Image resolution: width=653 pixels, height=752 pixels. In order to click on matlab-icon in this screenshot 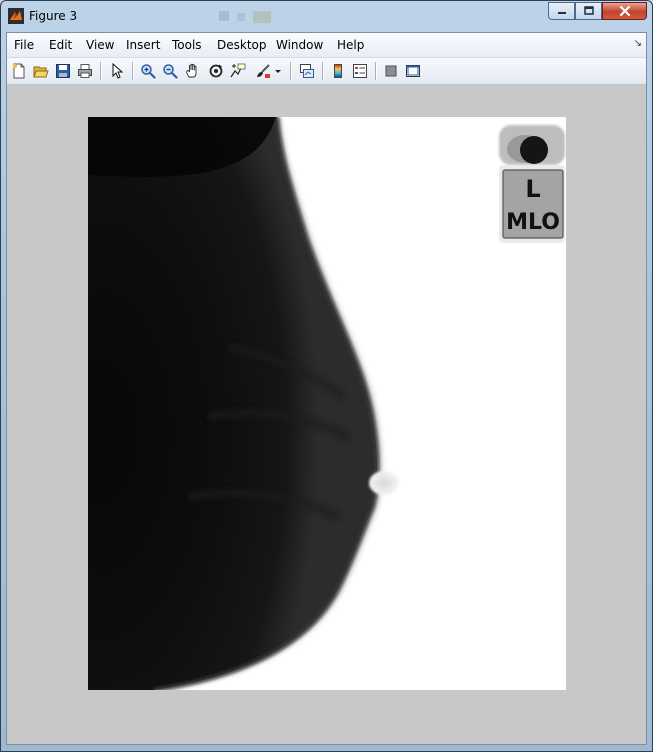, I will do `click(16, 16)`.